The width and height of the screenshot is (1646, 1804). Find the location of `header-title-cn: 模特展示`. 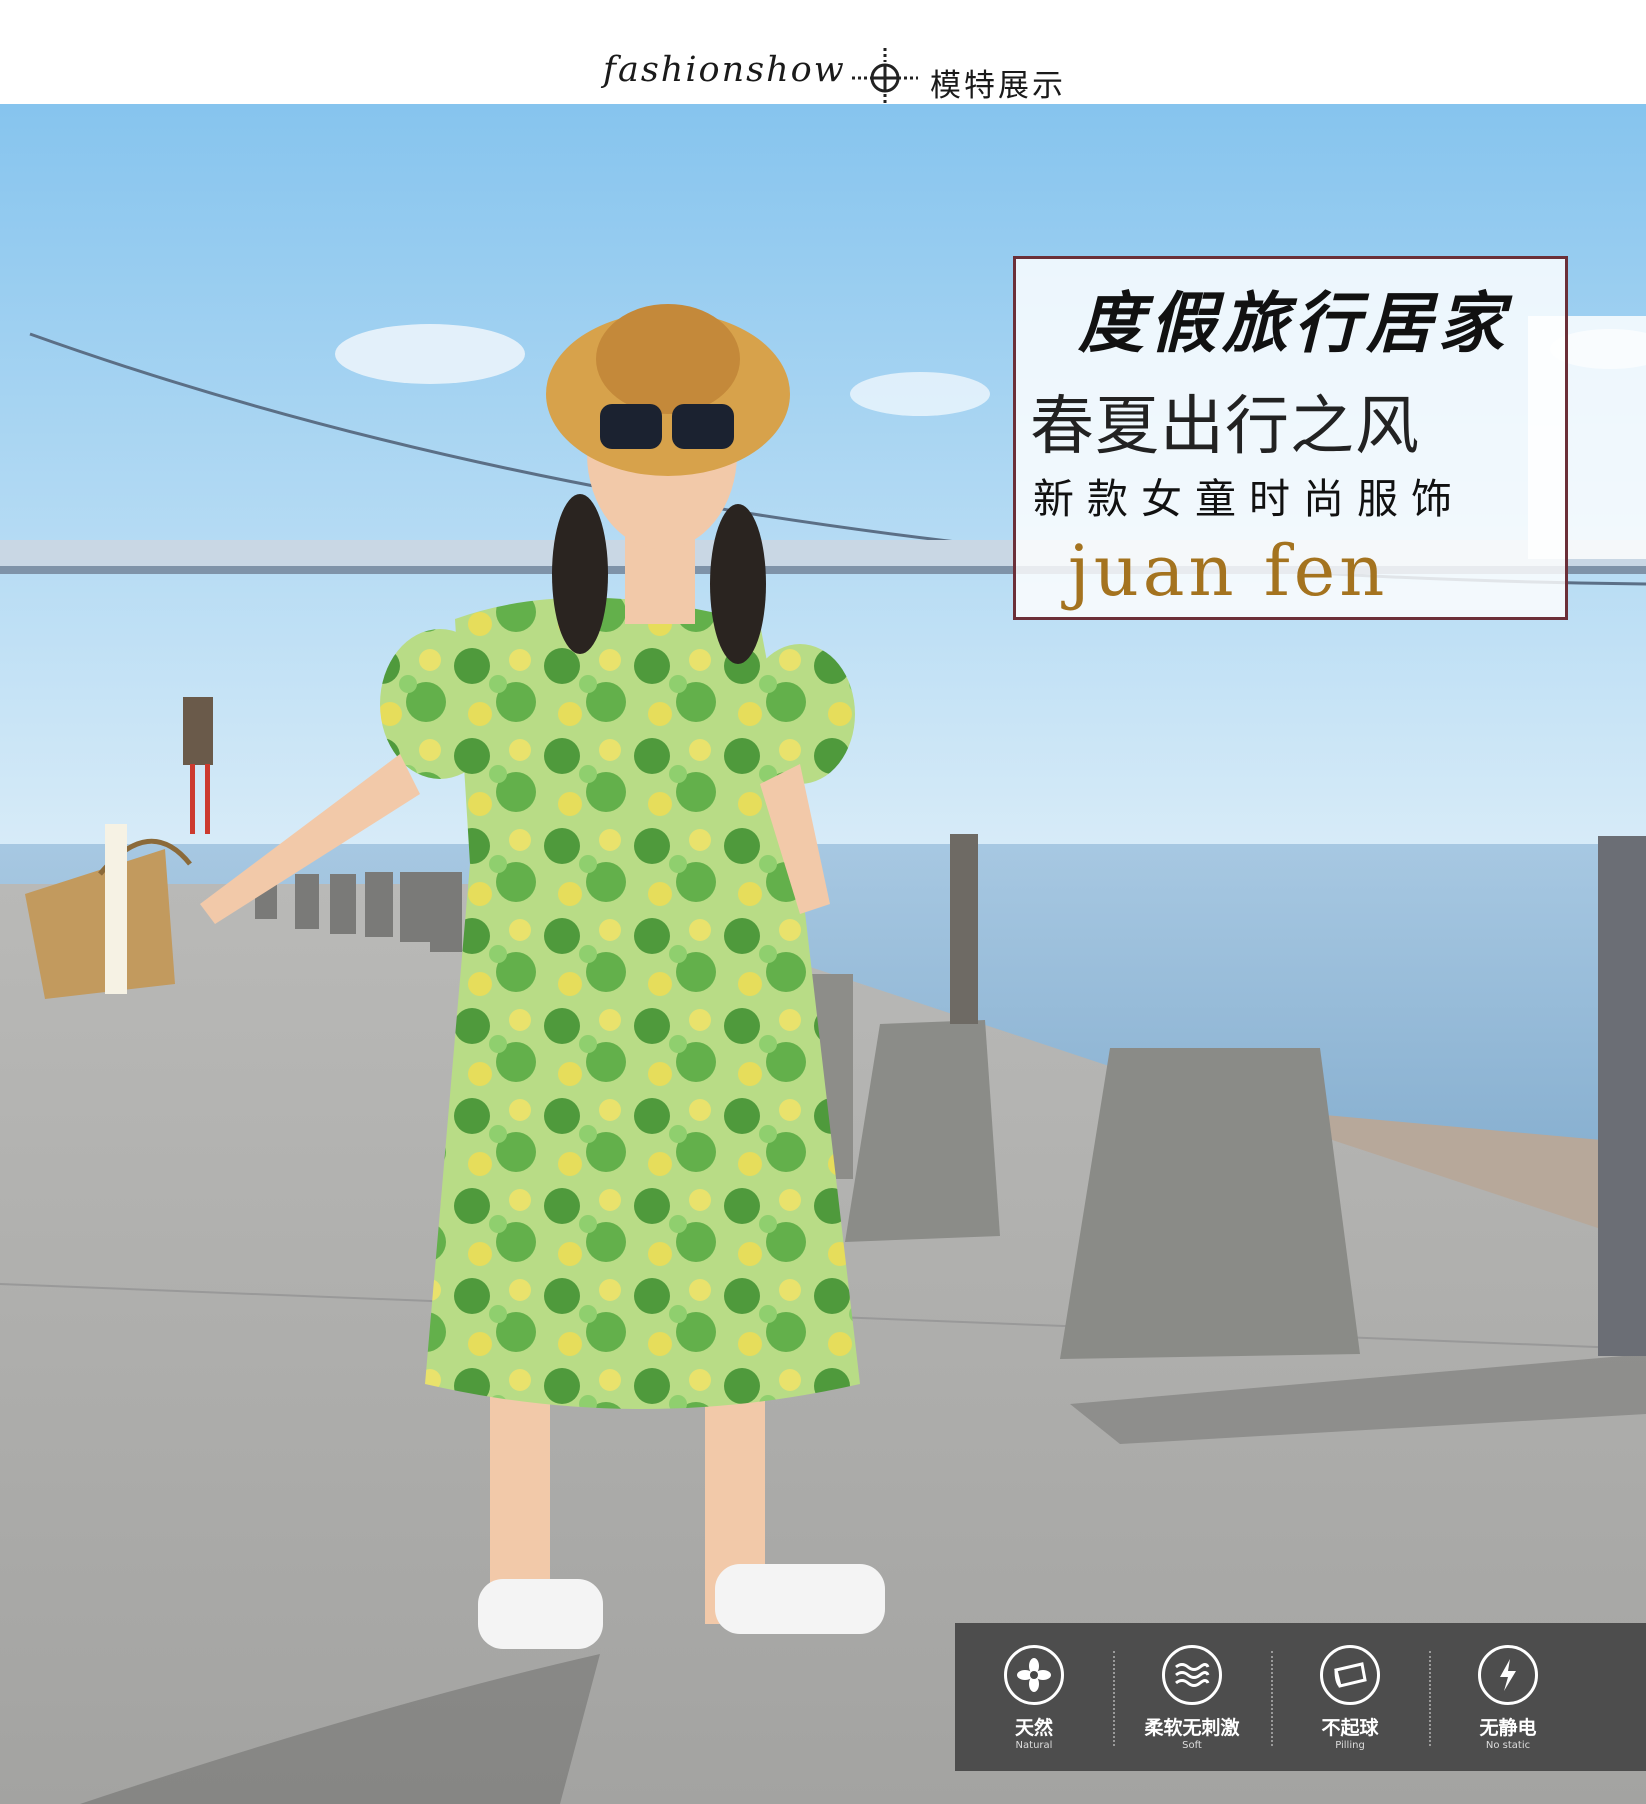

header-title-cn: 模特展示 is located at coordinates (998, 86).